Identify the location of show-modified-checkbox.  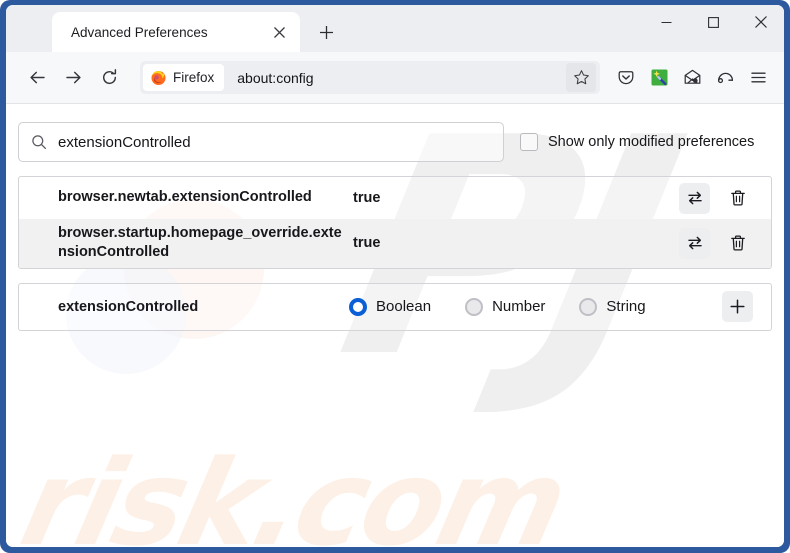
(529, 142).